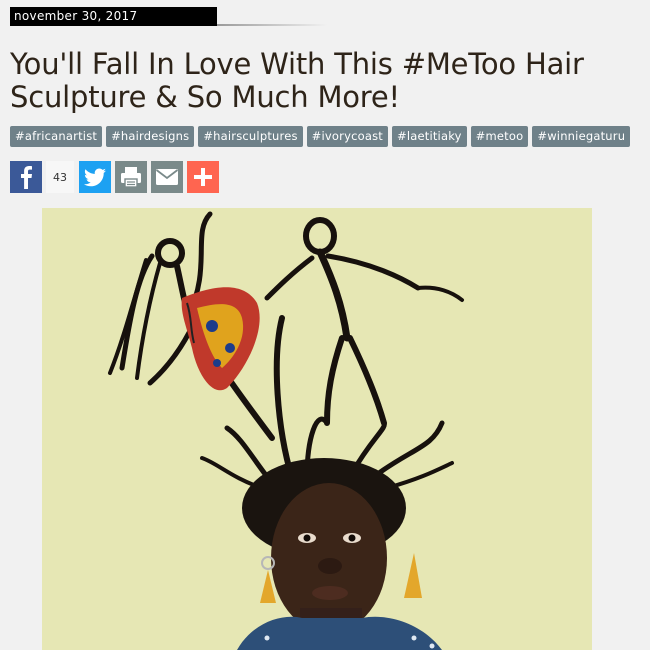 The image size is (650, 650). What do you see at coordinates (250, 136) in the screenshot?
I see `tag-hairsculptures: #hairsculptures` at bounding box center [250, 136].